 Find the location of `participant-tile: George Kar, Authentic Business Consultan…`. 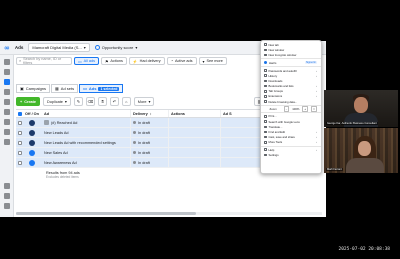

participant-tile: George Kar, Authentic Business Consultan… is located at coordinates (361, 108).